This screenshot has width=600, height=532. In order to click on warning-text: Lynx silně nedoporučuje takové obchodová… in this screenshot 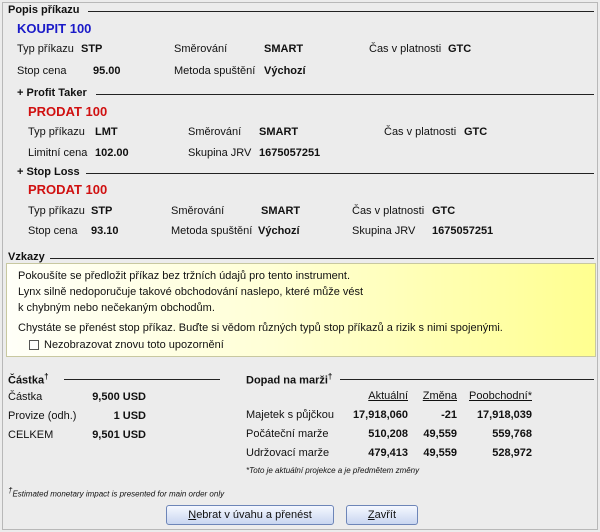, I will do `click(191, 292)`.